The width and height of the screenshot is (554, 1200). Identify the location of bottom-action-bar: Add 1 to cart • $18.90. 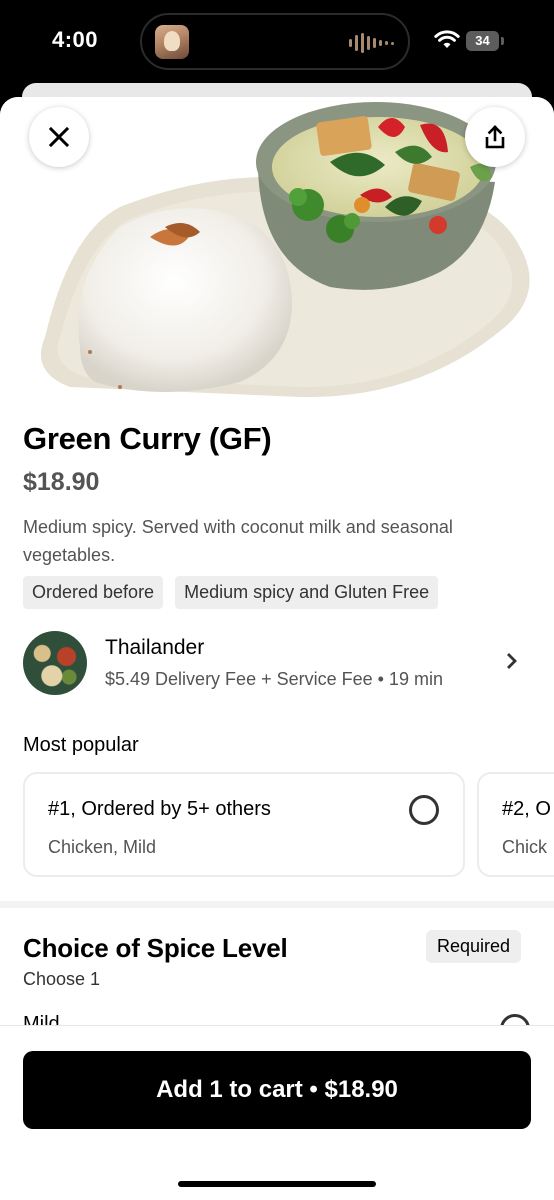
(277, 1112).